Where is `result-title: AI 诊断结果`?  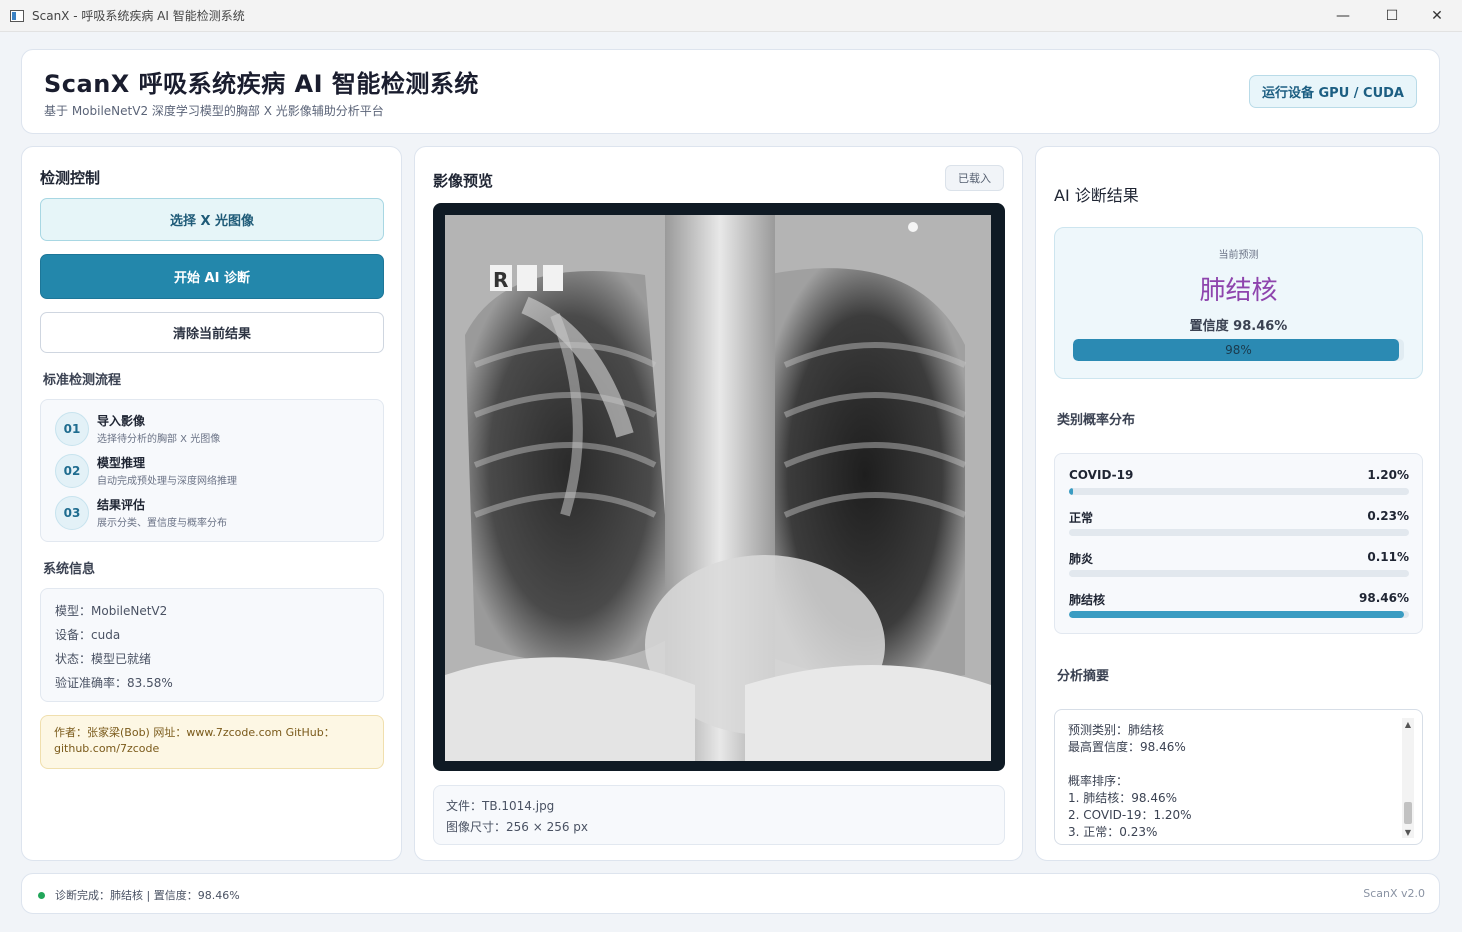
result-title: AI 诊断结果 is located at coordinates (1096, 195).